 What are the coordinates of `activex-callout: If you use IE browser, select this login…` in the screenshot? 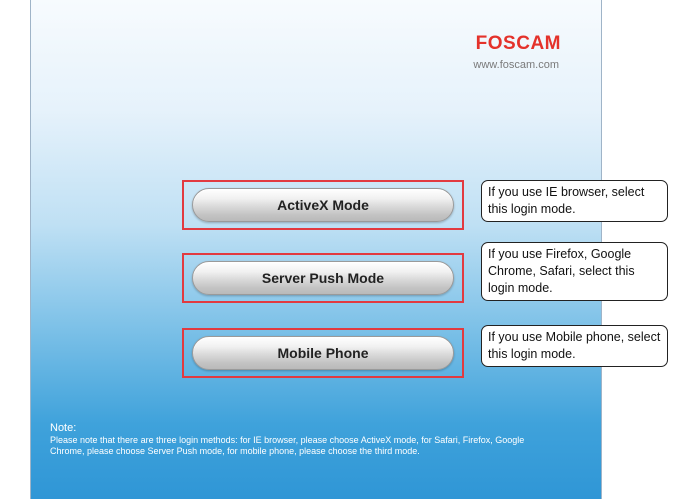 It's located at (574, 201).